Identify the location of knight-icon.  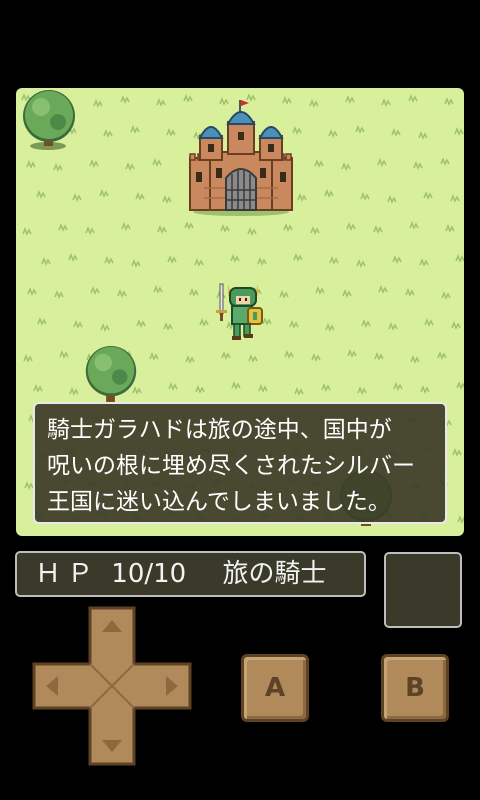
(240, 313).